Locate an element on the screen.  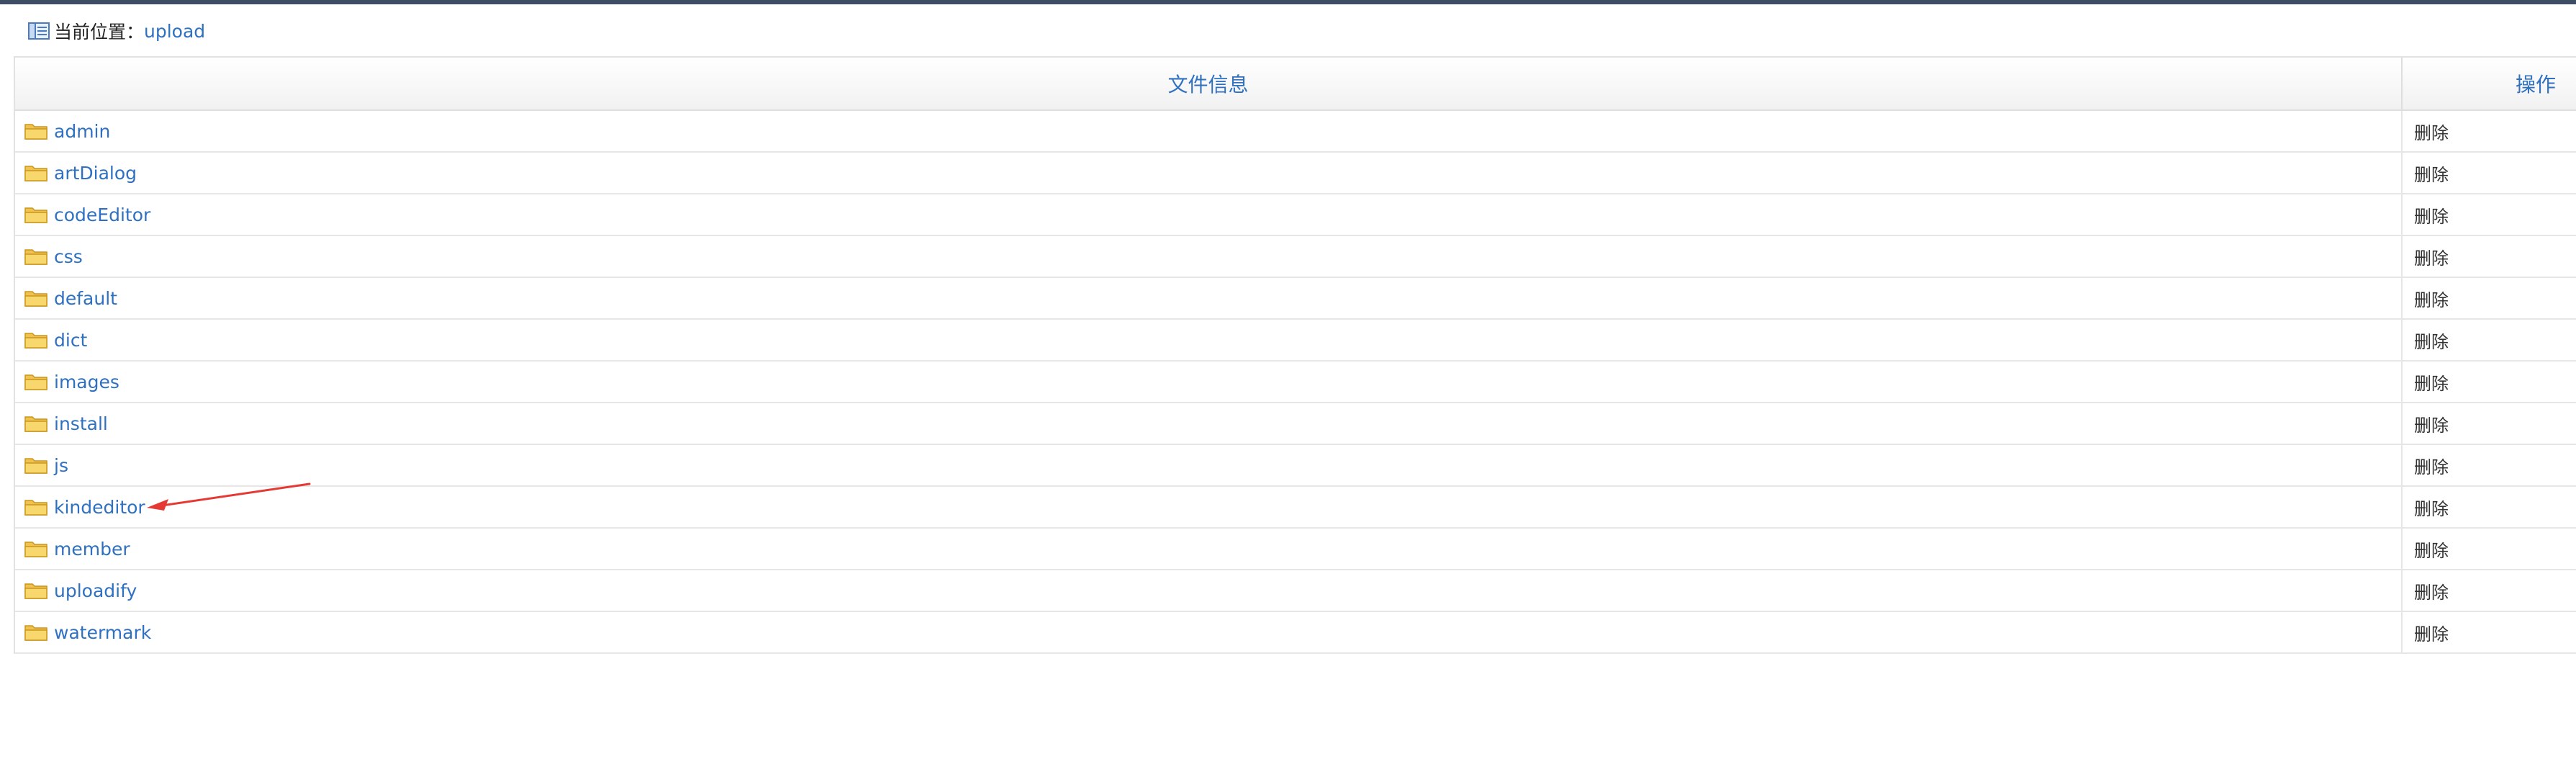
table-header: 文件信息 操作 is located at coordinates (1296, 84).